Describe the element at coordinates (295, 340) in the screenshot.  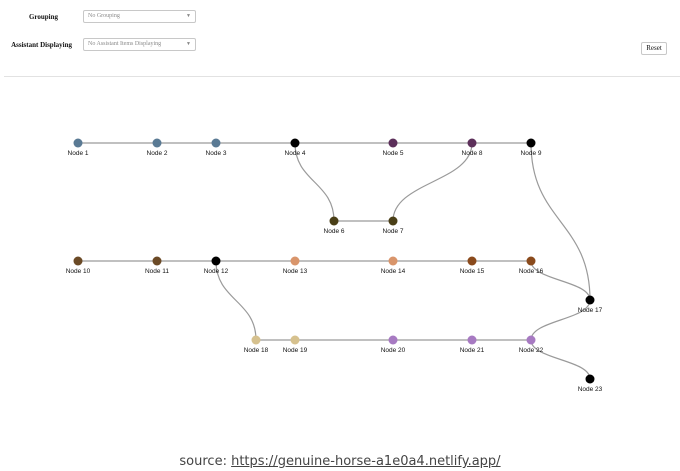
I see `graph-node-n19` at that location.